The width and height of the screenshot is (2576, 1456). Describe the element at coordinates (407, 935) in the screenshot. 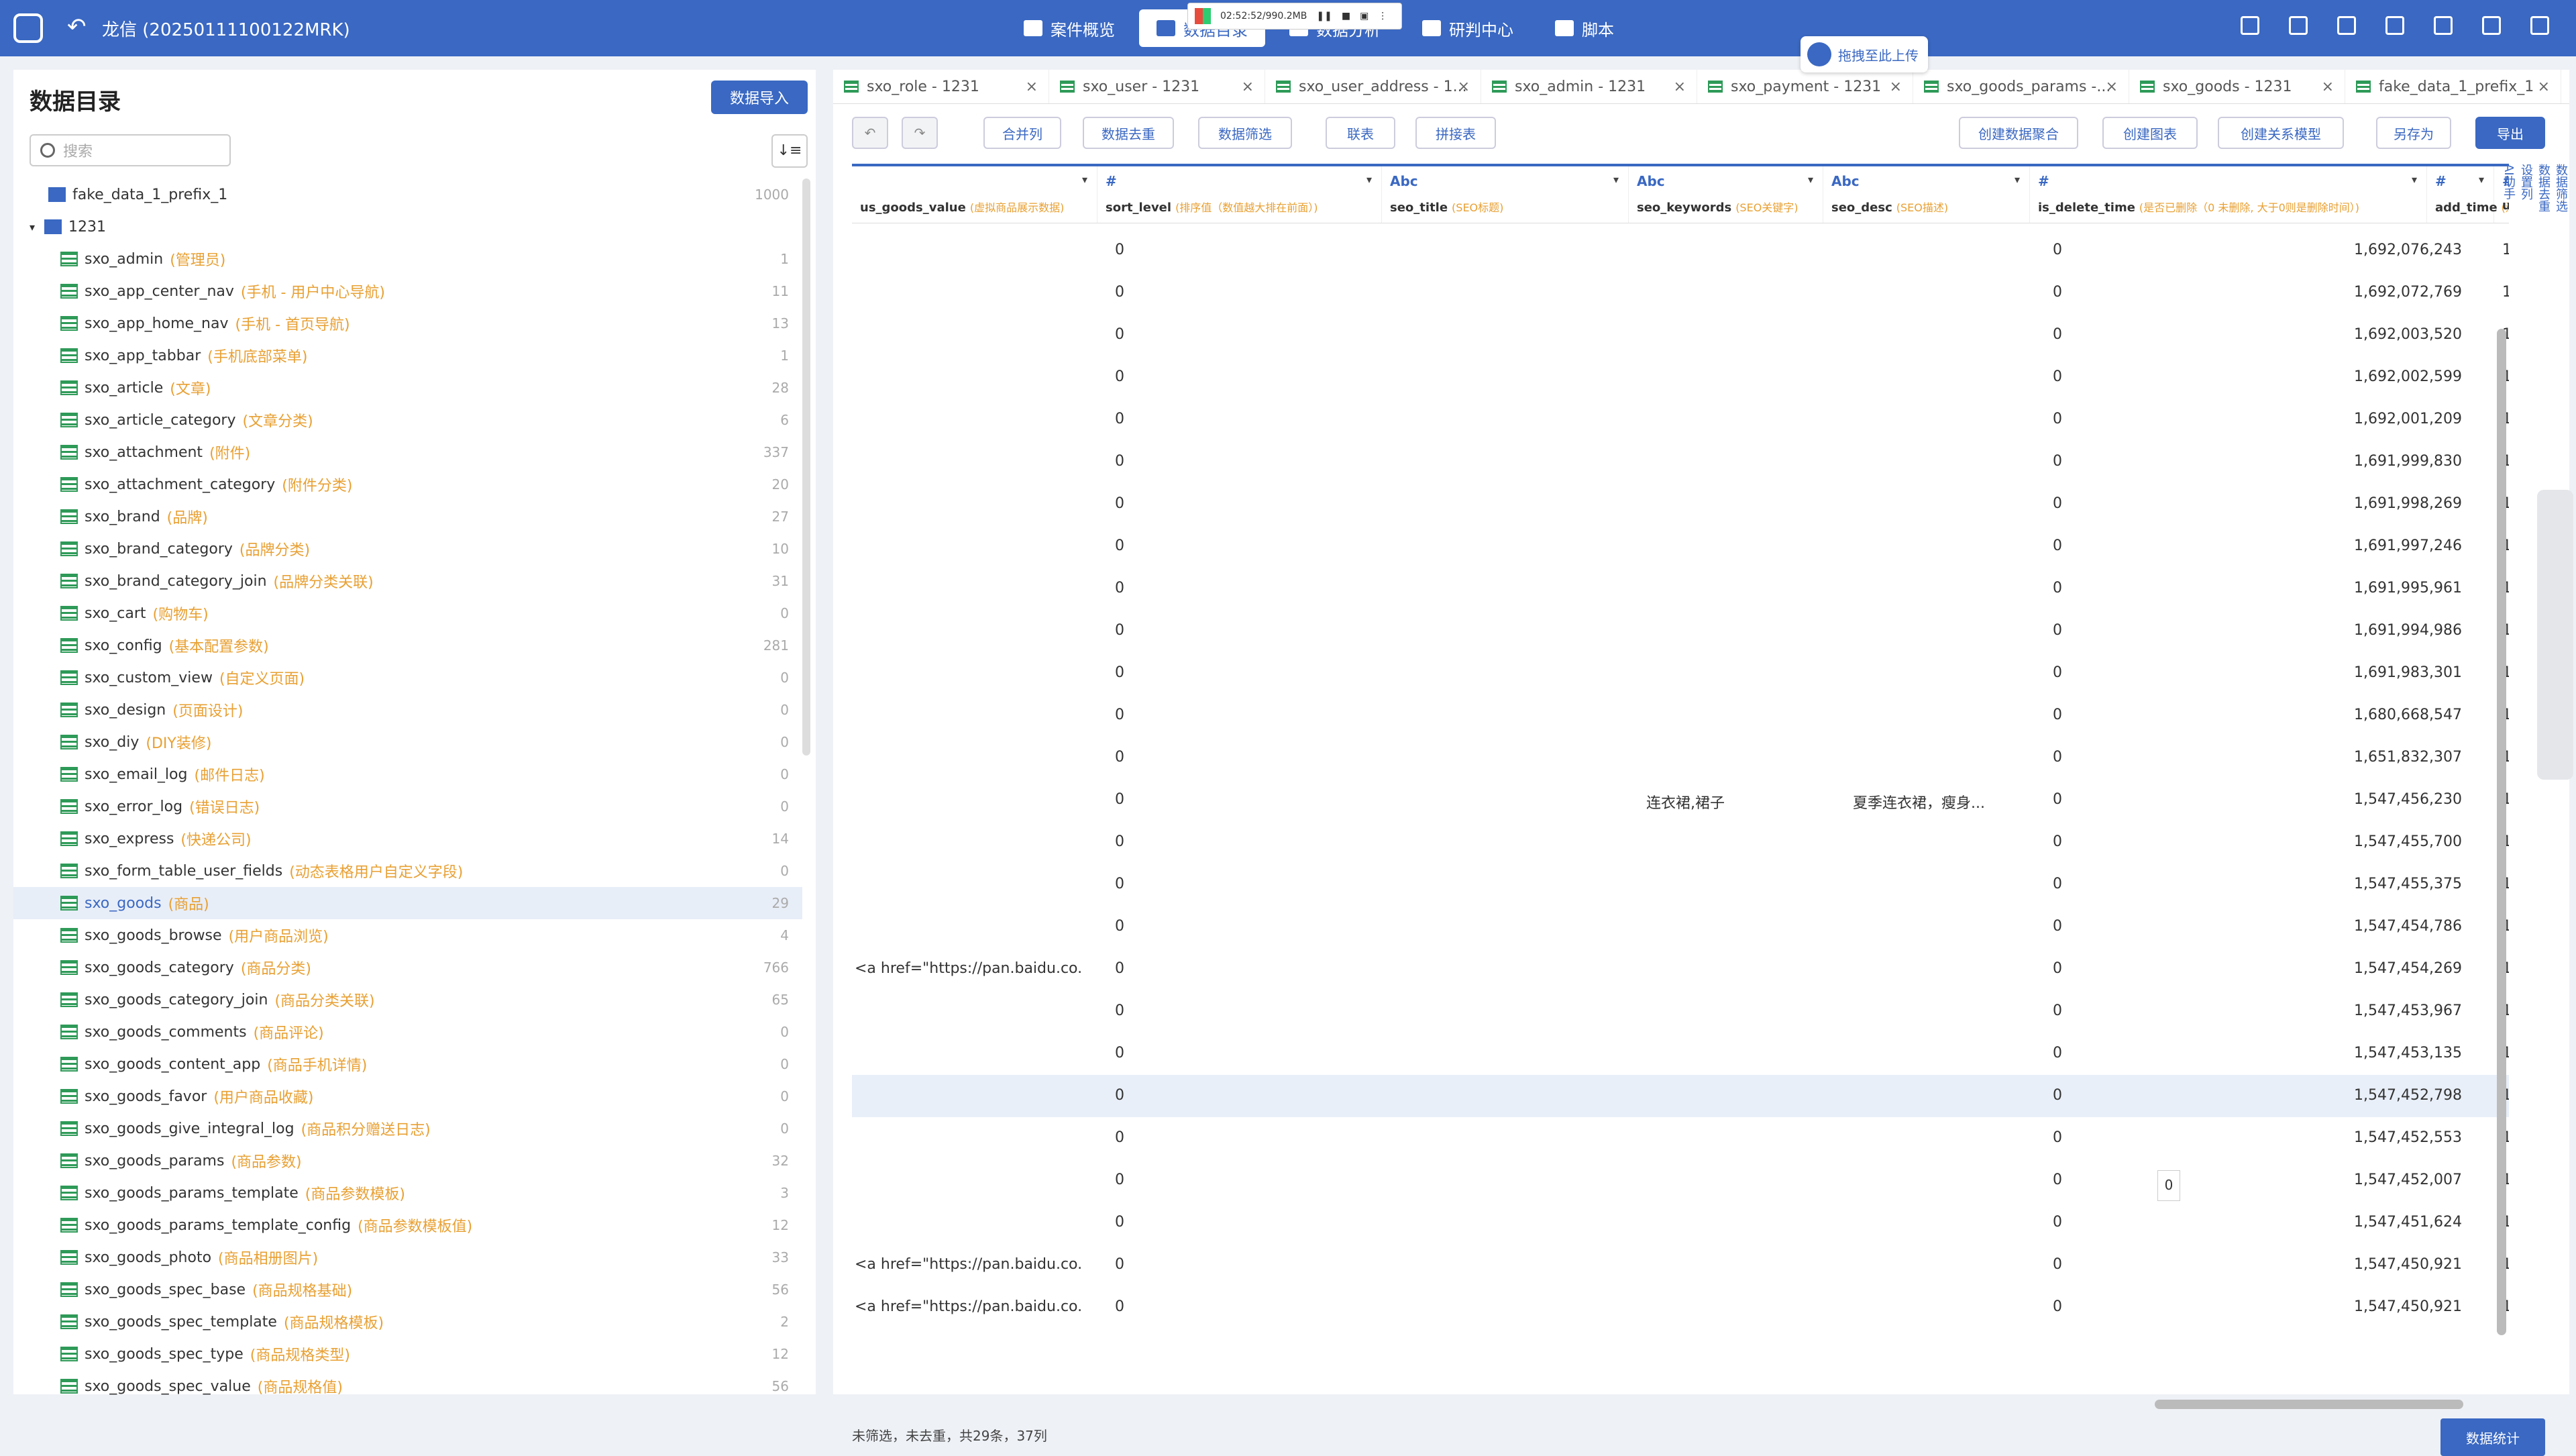

I see `tree-item: sxo_goods_browse (用户商品浏览) 4` at that location.